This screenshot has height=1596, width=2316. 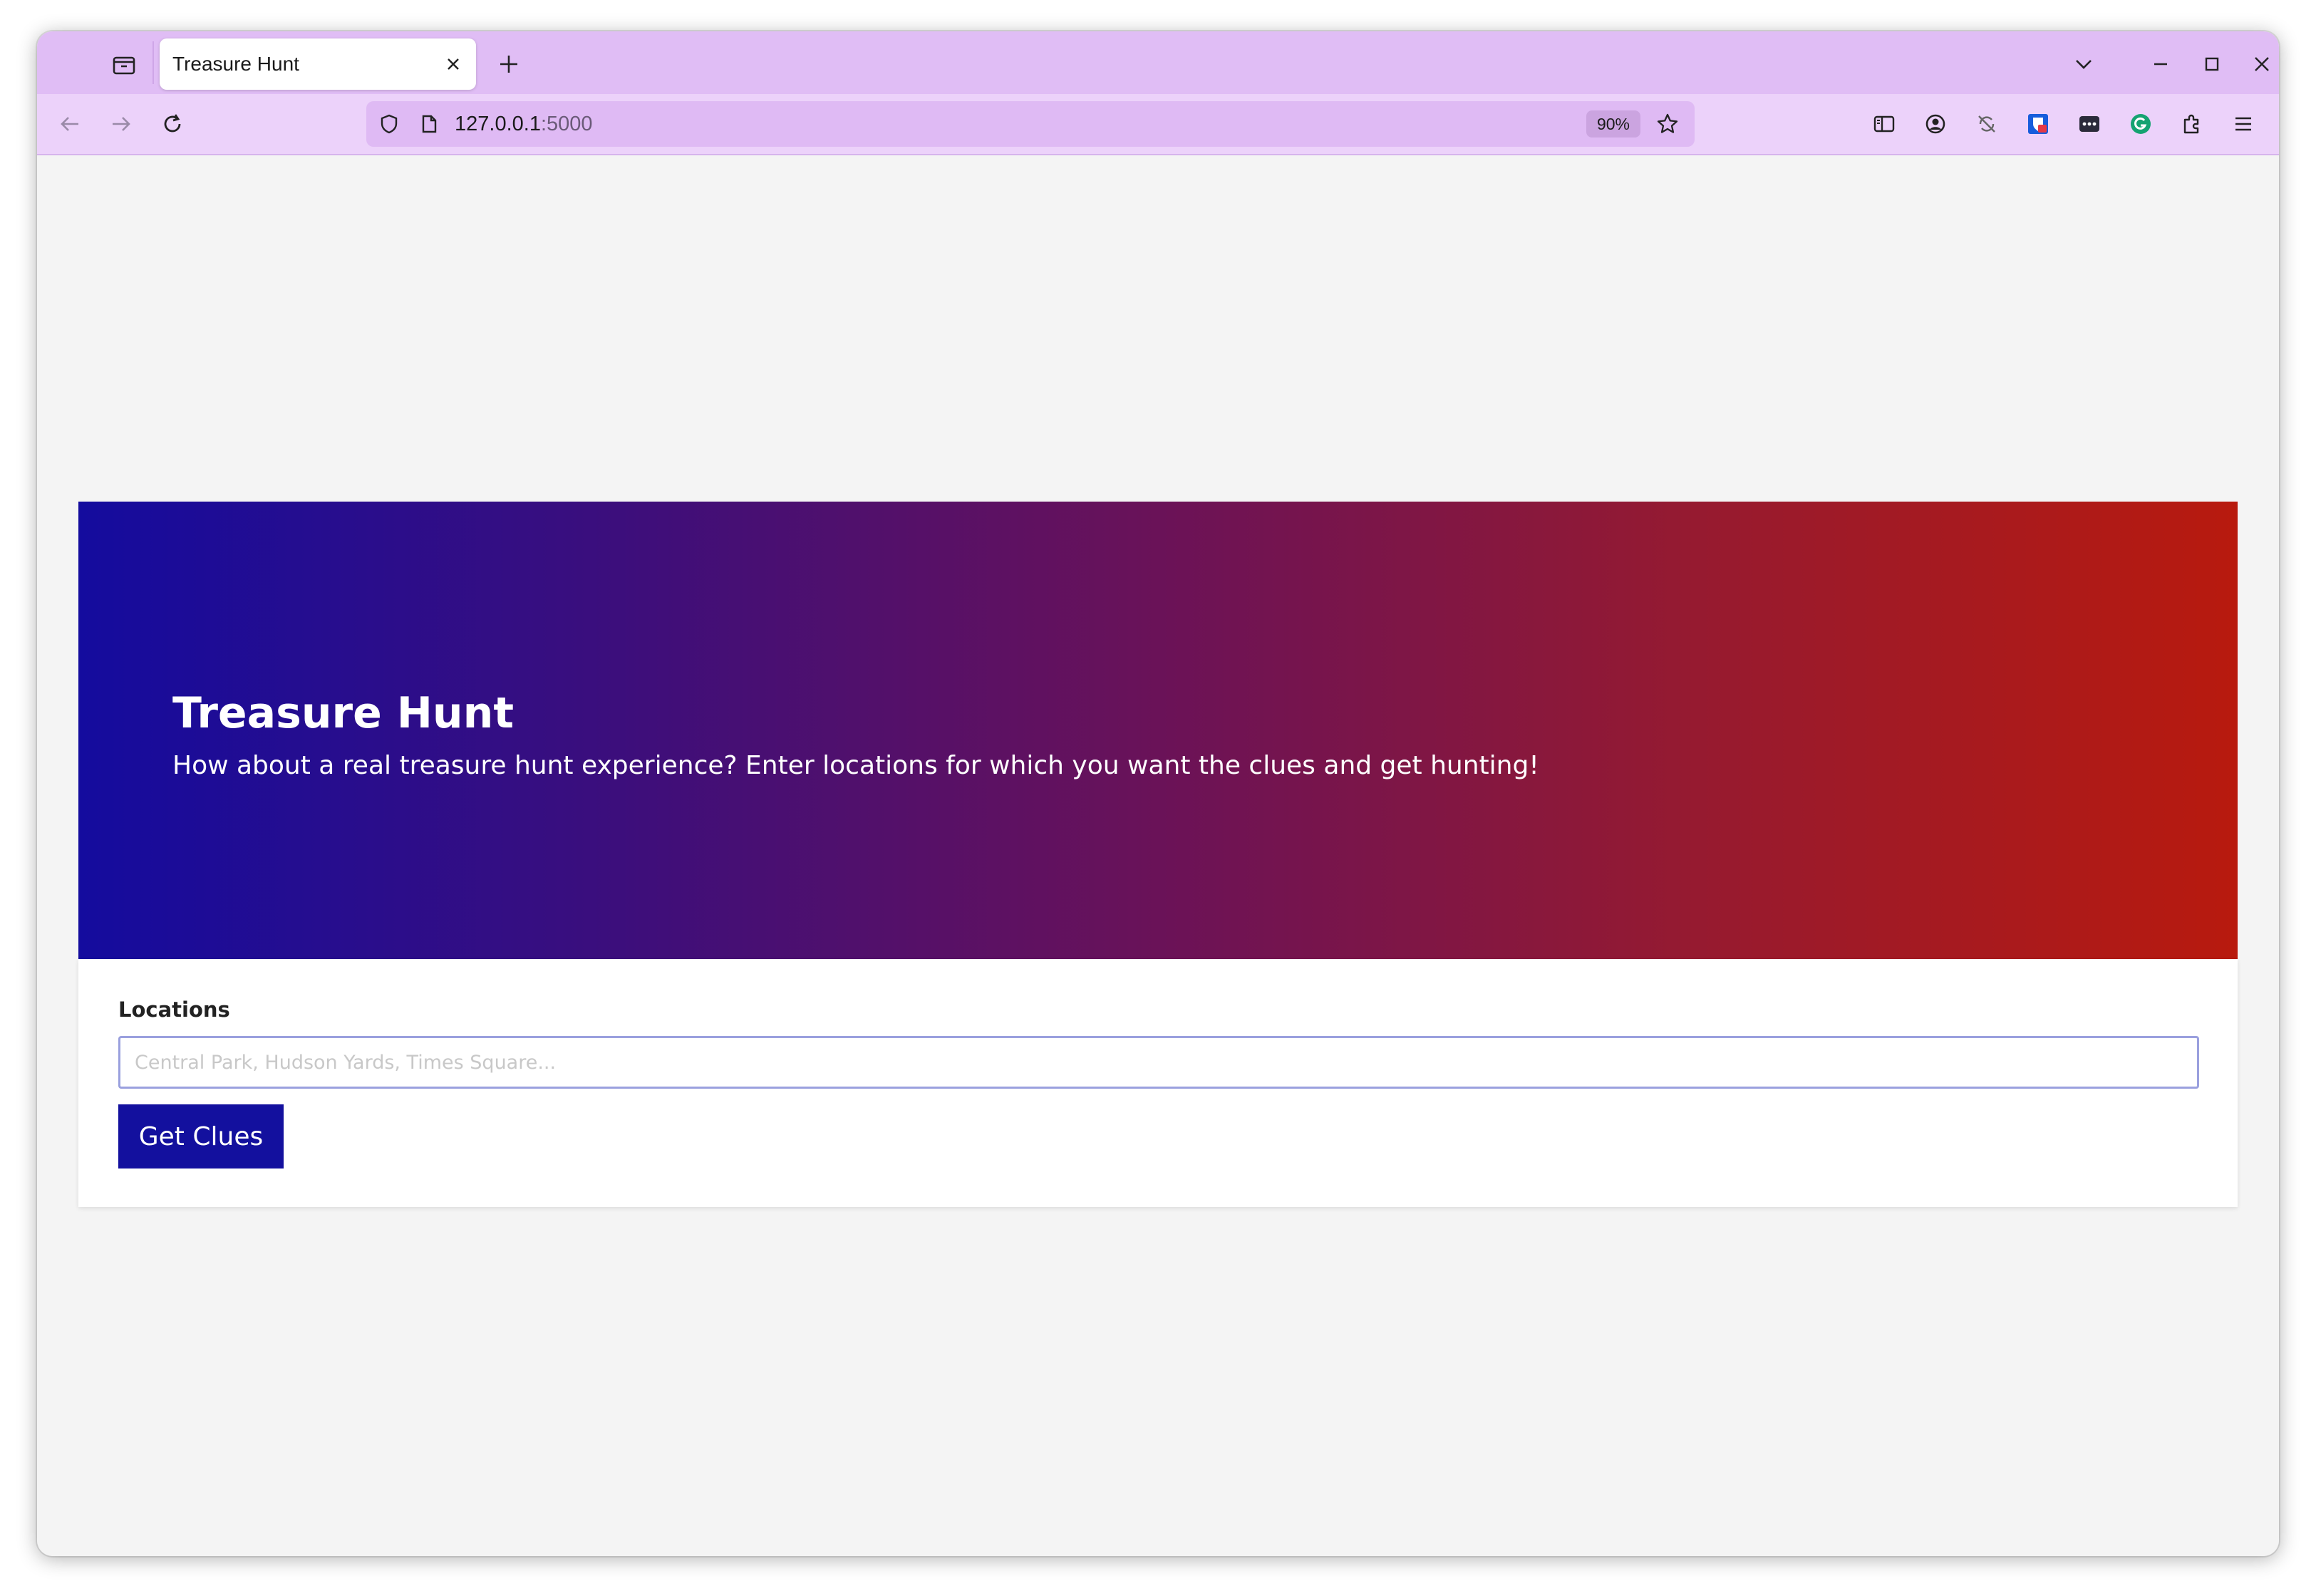 I want to click on tab-list-icon, so click(x=124, y=64).